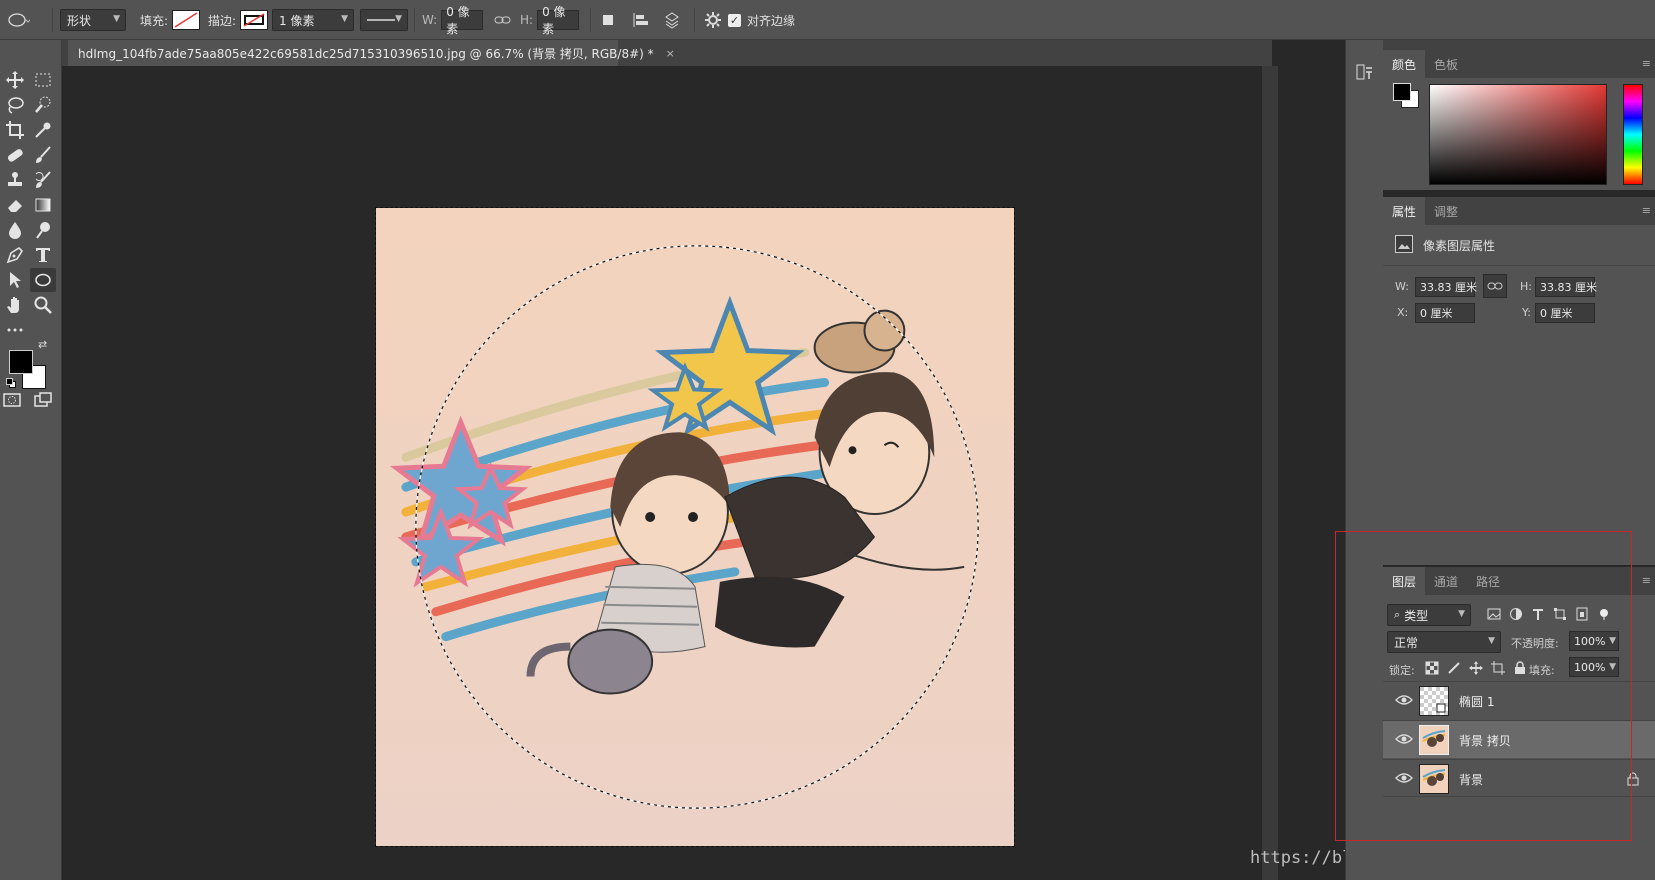 The height and width of the screenshot is (880, 1655). What do you see at coordinates (15, 105) in the screenshot?
I see `lasso-tool` at bounding box center [15, 105].